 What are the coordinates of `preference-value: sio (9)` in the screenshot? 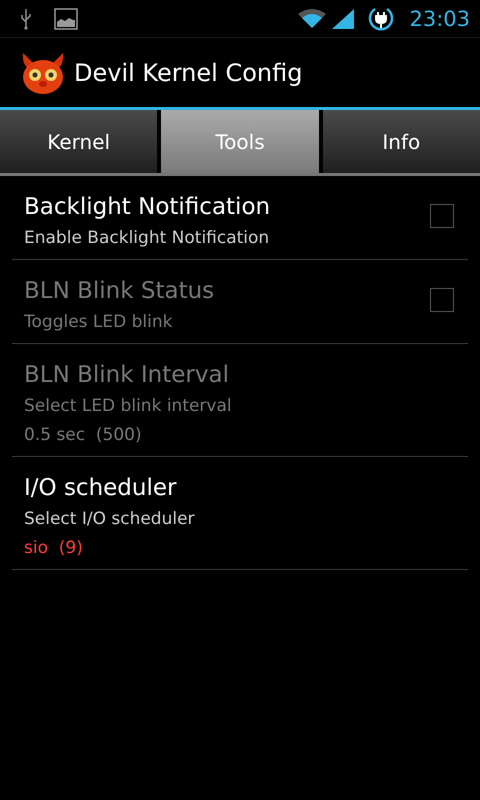 It's located at (54, 548).